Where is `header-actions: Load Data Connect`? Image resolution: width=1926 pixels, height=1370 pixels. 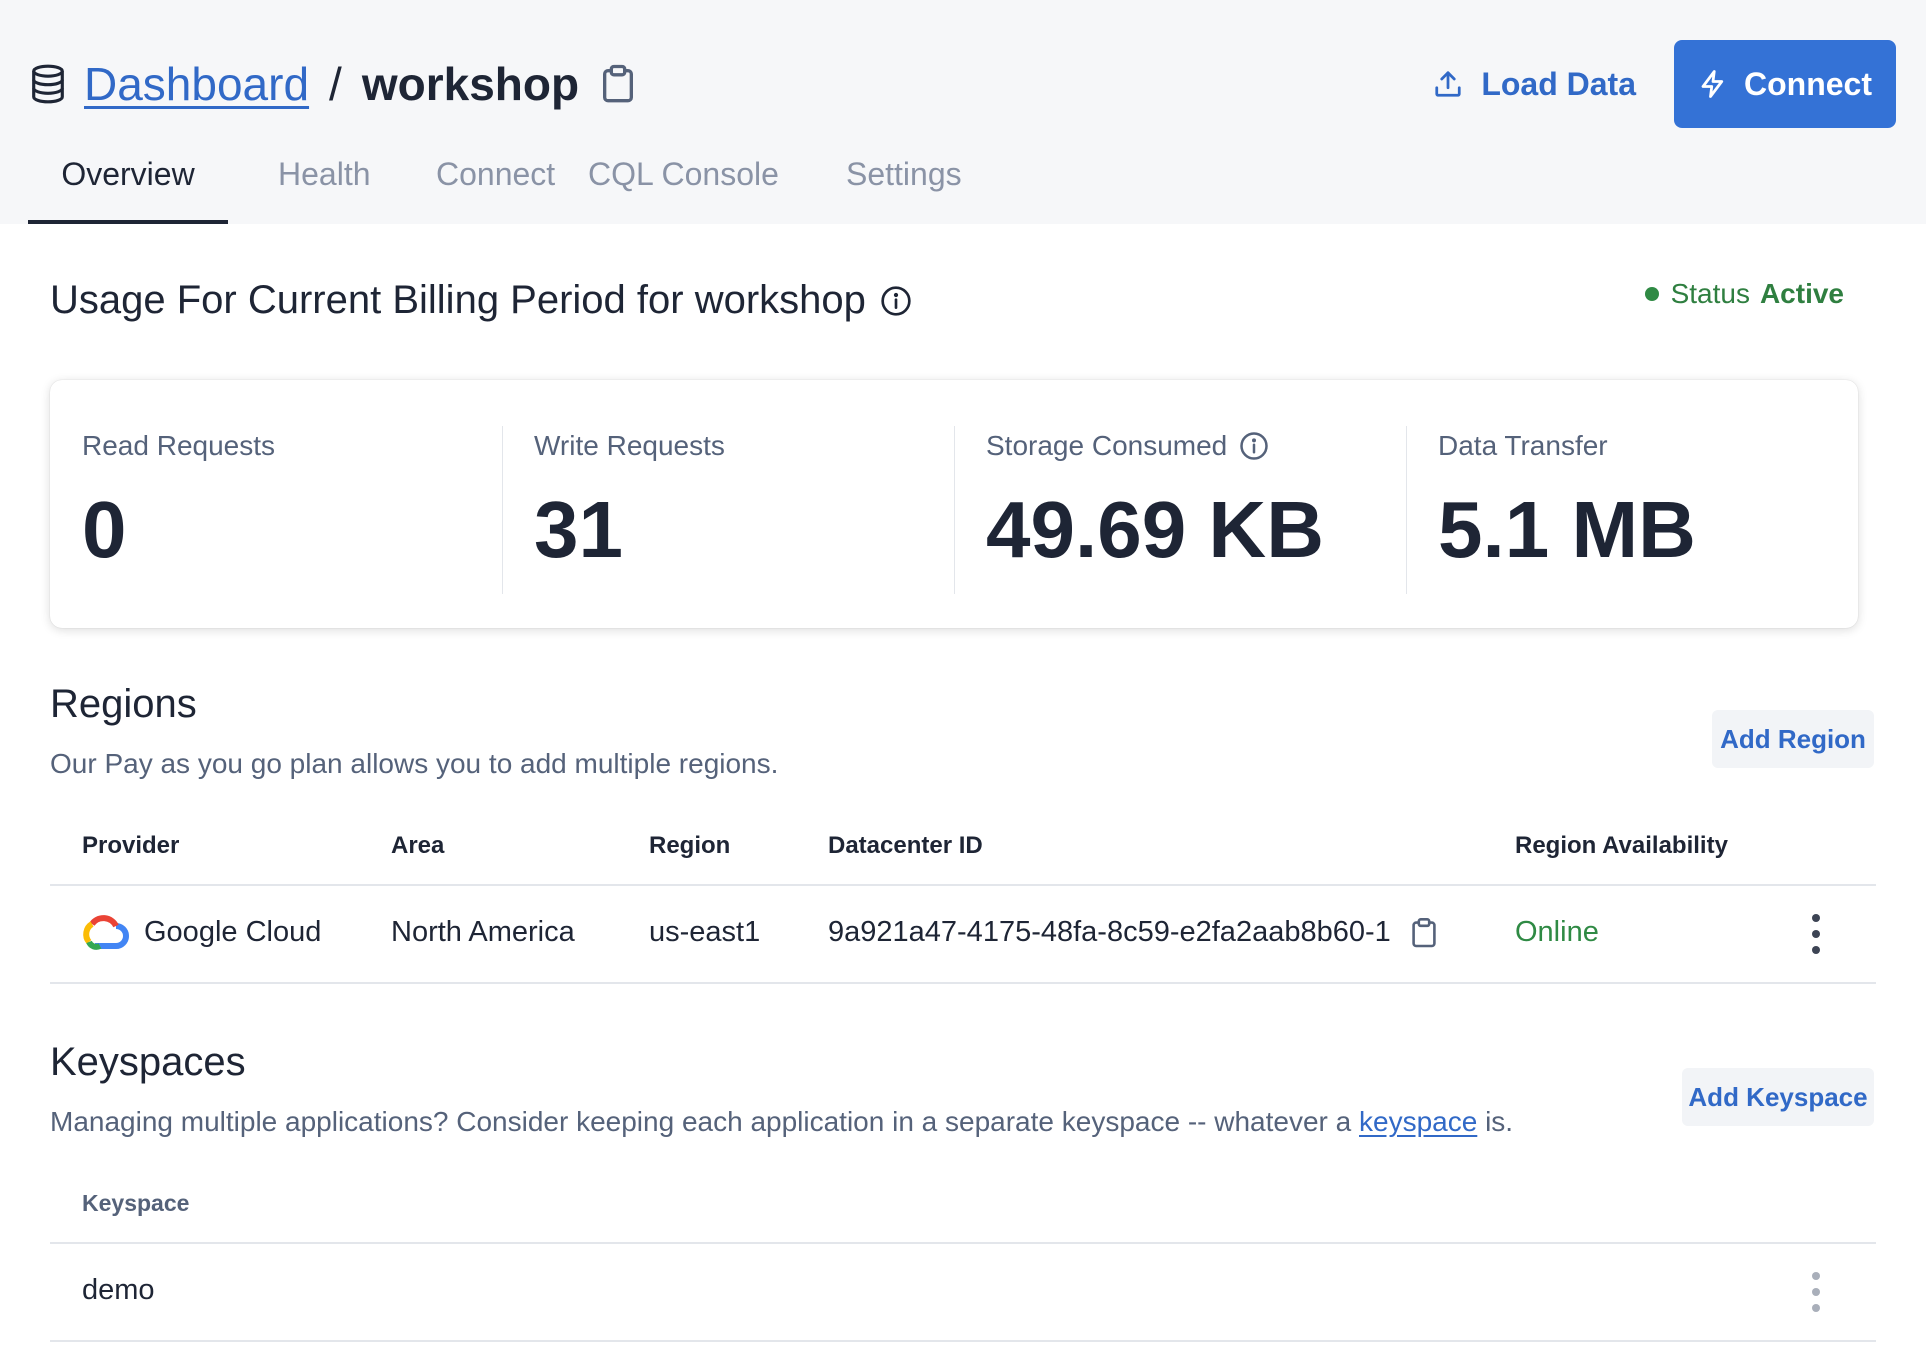 header-actions: Load Data Connect is located at coordinates (1664, 84).